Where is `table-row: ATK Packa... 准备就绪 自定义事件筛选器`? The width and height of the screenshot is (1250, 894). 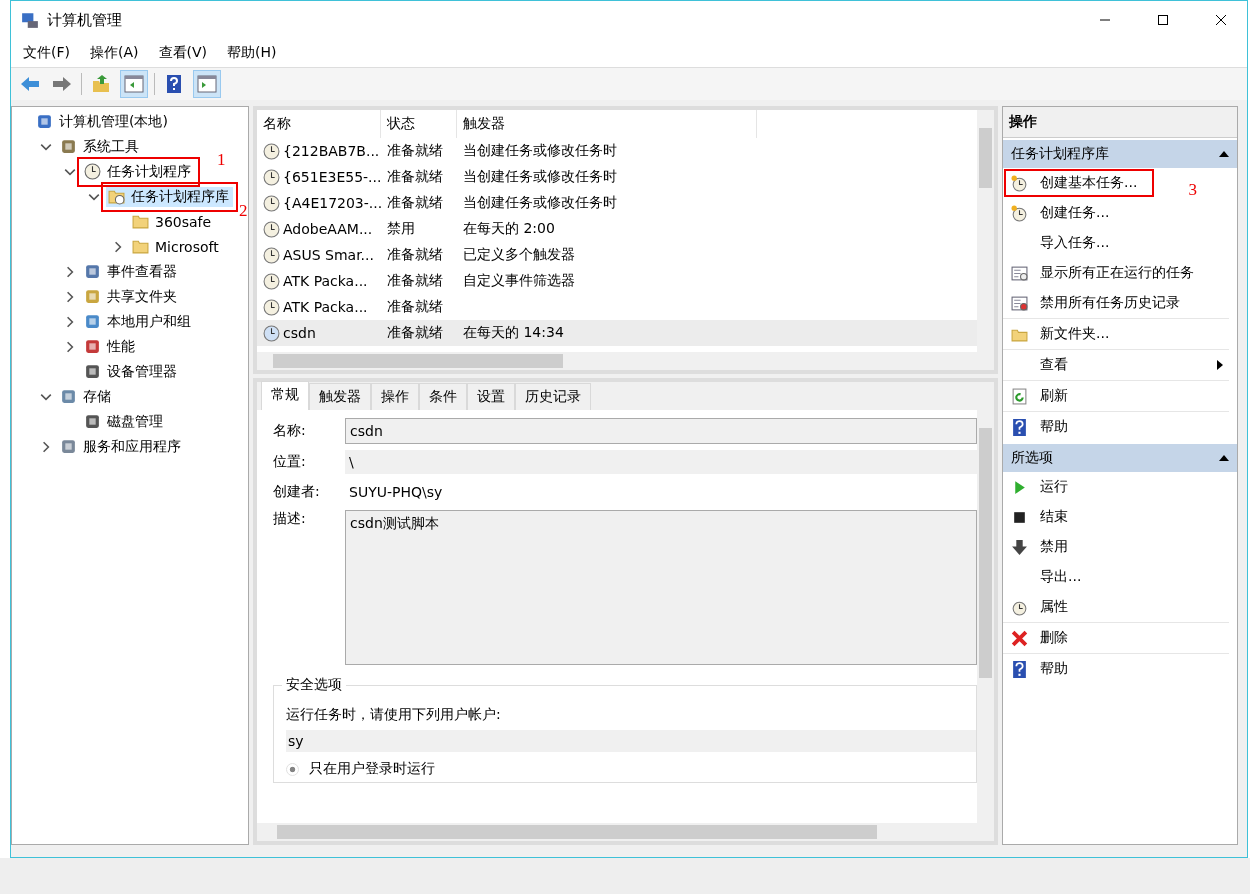 table-row: ATK Packa... 准备就绪 自定义事件筛选器 is located at coordinates (617, 281).